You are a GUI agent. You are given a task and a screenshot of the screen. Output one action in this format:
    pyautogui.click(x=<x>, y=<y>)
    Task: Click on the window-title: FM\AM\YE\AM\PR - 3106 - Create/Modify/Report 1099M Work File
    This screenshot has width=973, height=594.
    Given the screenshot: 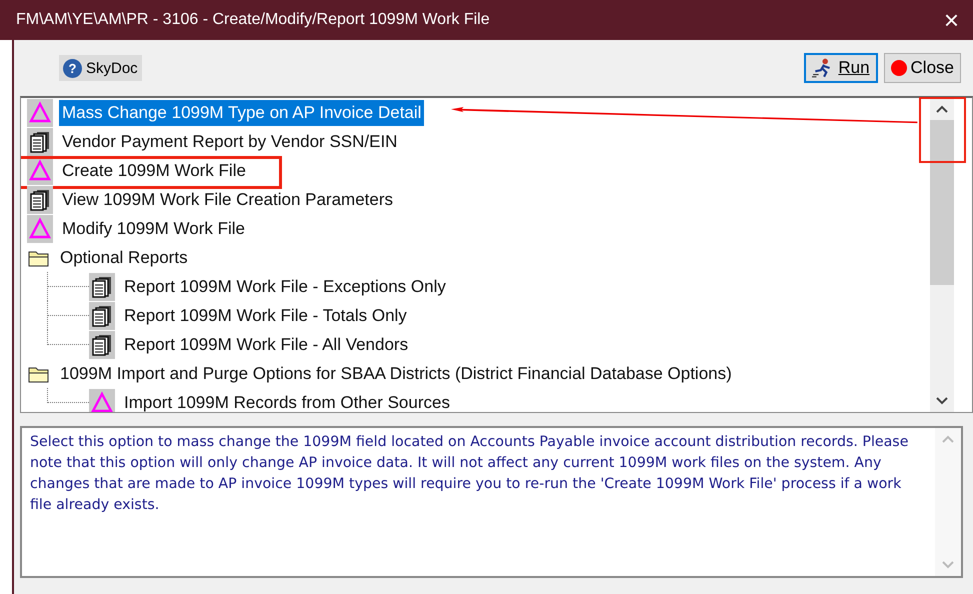 What is the action you would take?
    pyautogui.click(x=253, y=20)
    